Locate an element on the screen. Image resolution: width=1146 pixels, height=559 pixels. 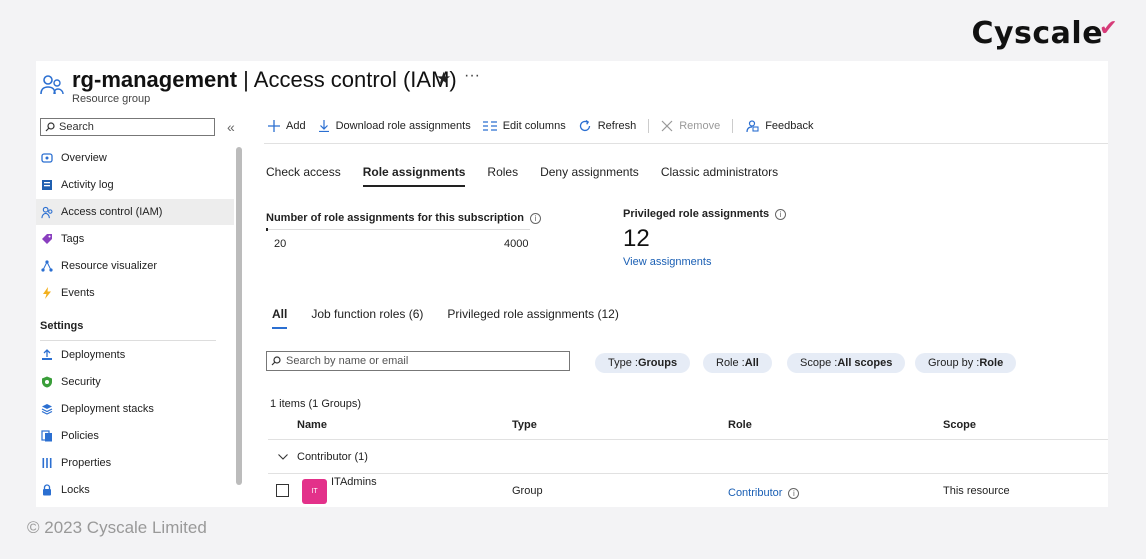
filter-value: All is located at coordinates (751, 363).